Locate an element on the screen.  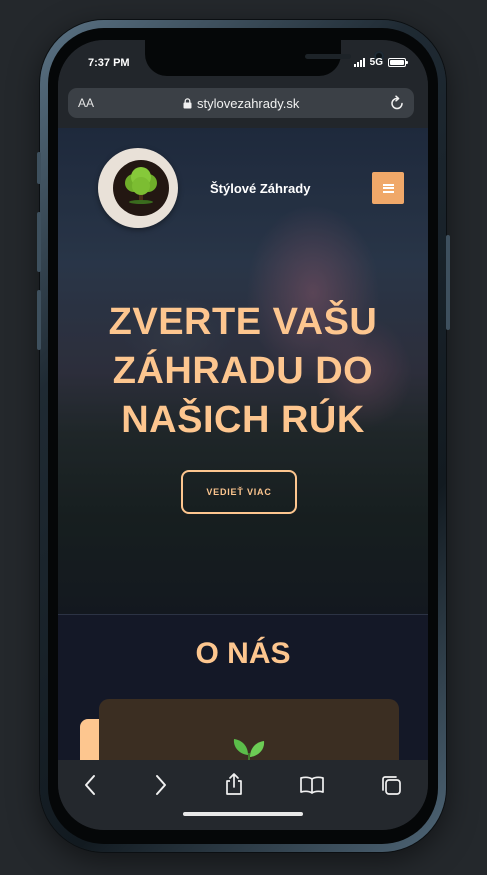
status-indicators: 5G is located at coordinates (380, 62).